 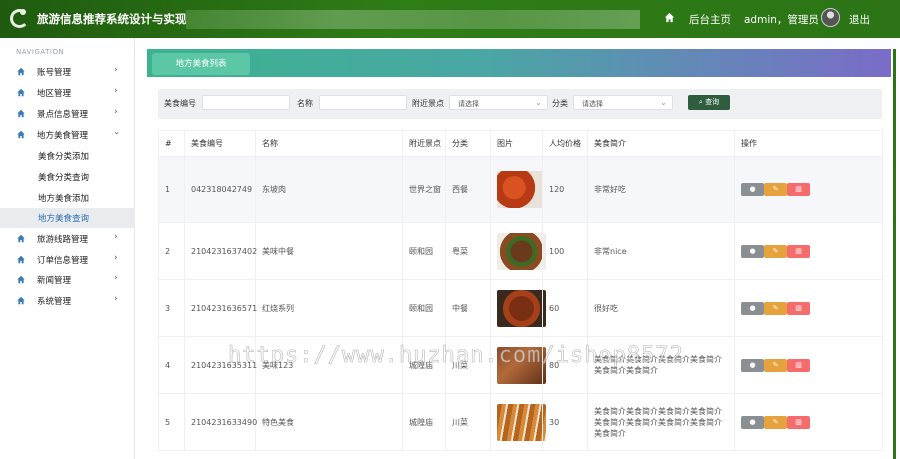 I want to click on col-header: #, so click(x=171, y=143).